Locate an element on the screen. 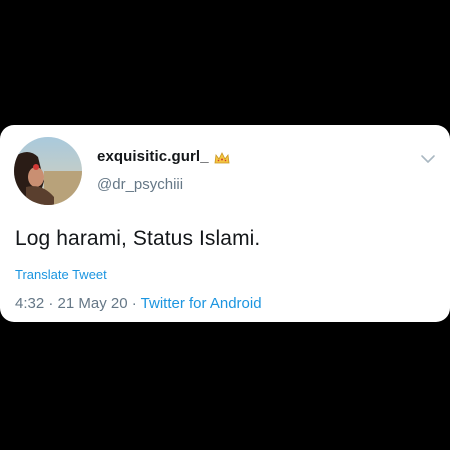  user-handle: @dr_psychiii is located at coordinates (140, 184).